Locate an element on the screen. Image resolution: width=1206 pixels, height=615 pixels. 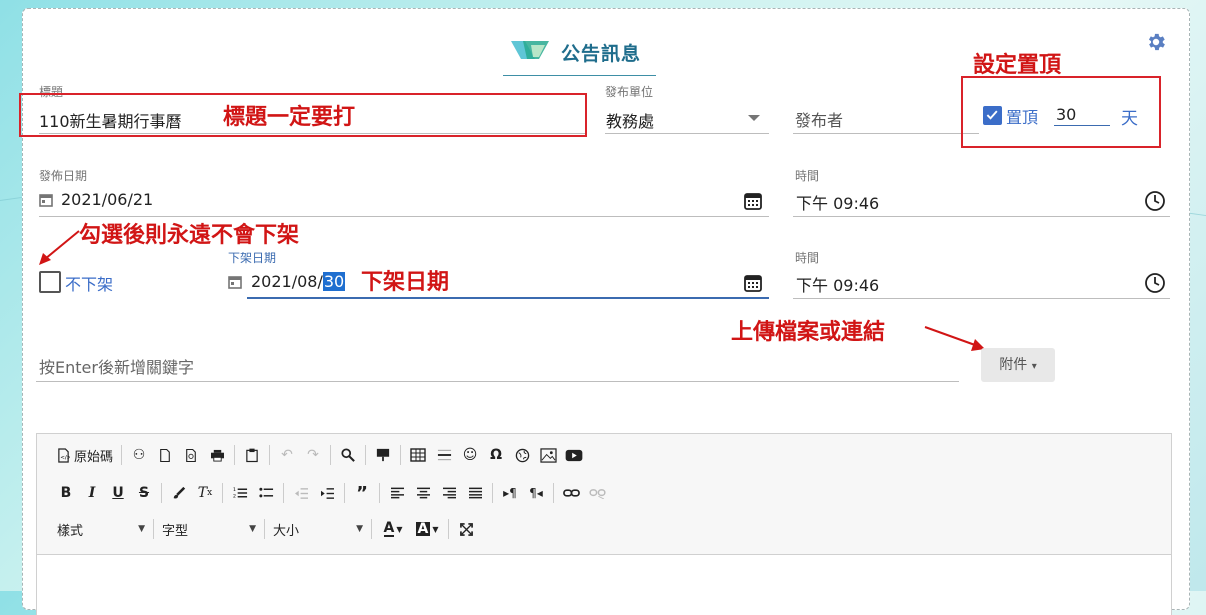
template-icon is located at coordinates (383, 455).